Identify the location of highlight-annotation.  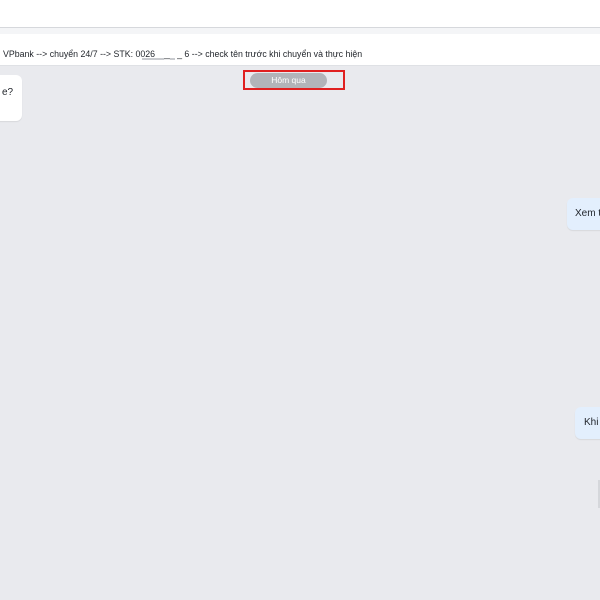
(294, 80).